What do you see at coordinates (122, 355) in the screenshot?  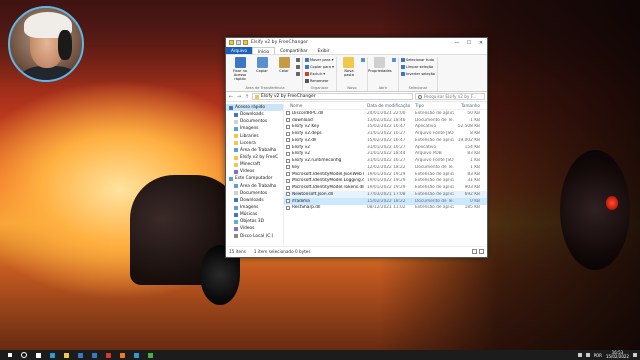 I see `app-orange-taskbar-button` at bounding box center [122, 355].